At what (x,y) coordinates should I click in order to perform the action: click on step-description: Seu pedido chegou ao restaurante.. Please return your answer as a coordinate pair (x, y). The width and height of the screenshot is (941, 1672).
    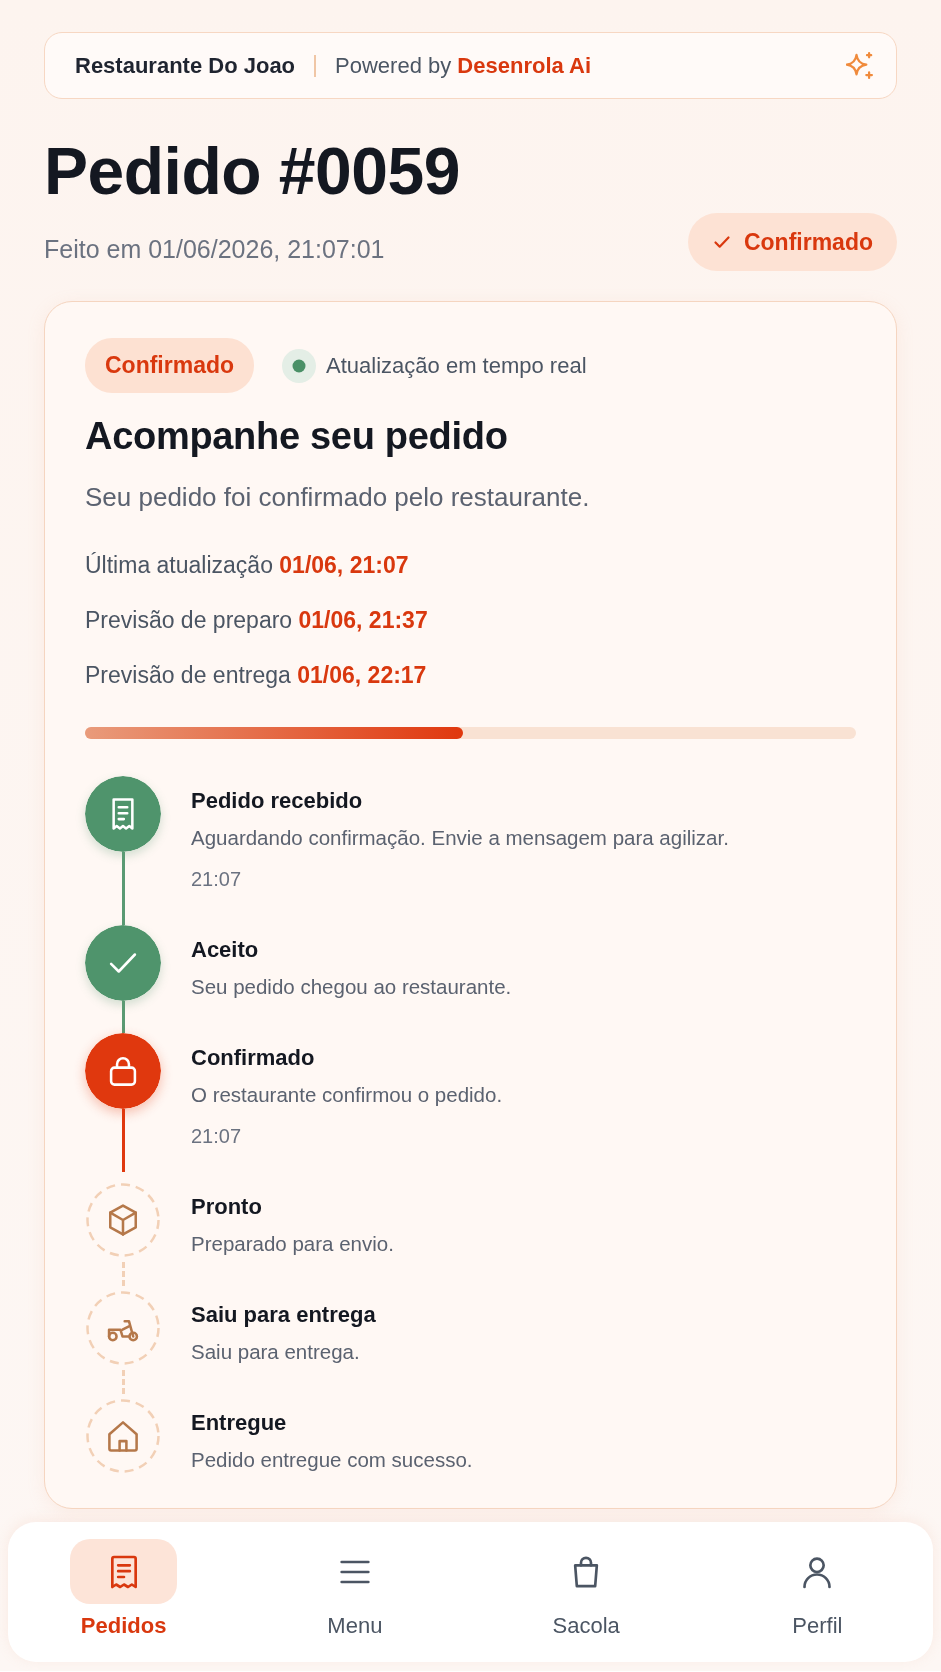
    Looking at the image, I should click on (351, 987).